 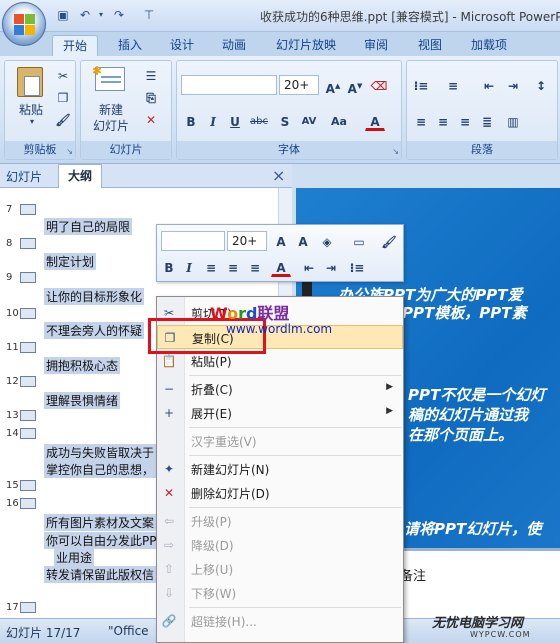 I want to click on menu-item-reconvert: 汉字重选(V), so click(x=280, y=441).